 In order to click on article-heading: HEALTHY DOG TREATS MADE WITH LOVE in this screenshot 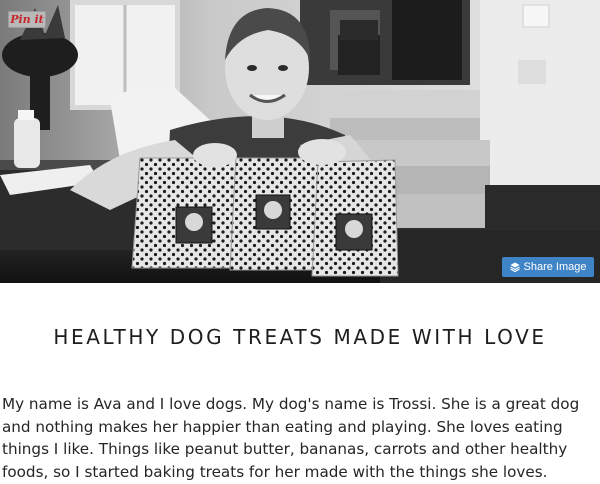, I will do `click(300, 337)`.